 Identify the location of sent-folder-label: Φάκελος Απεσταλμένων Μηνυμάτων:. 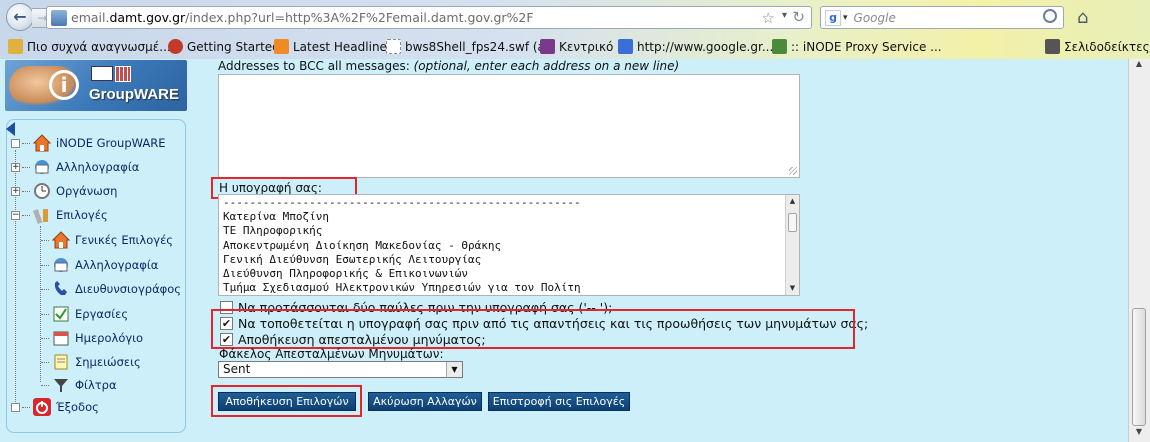
(331, 354).